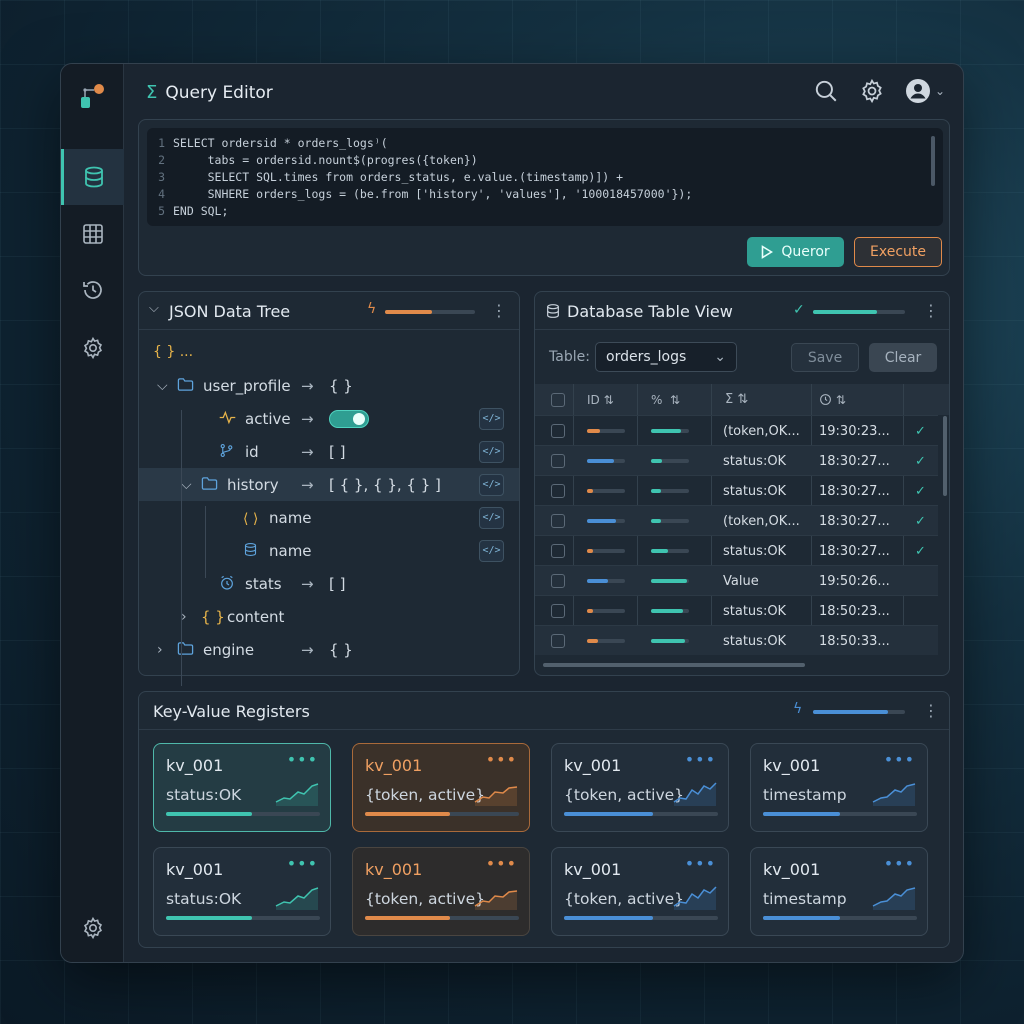  I want to click on tree-node-id: id → [ ] </>, so click(329, 451).